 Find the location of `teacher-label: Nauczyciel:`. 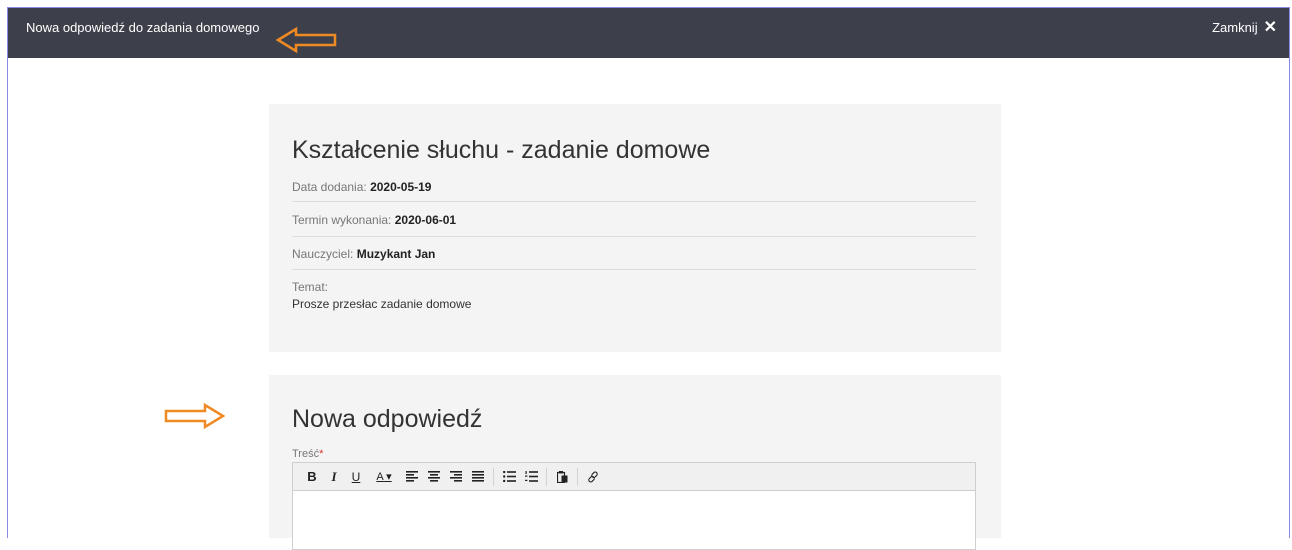

teacher-label: Nauczyciel: is located at coordinates (323, 254).